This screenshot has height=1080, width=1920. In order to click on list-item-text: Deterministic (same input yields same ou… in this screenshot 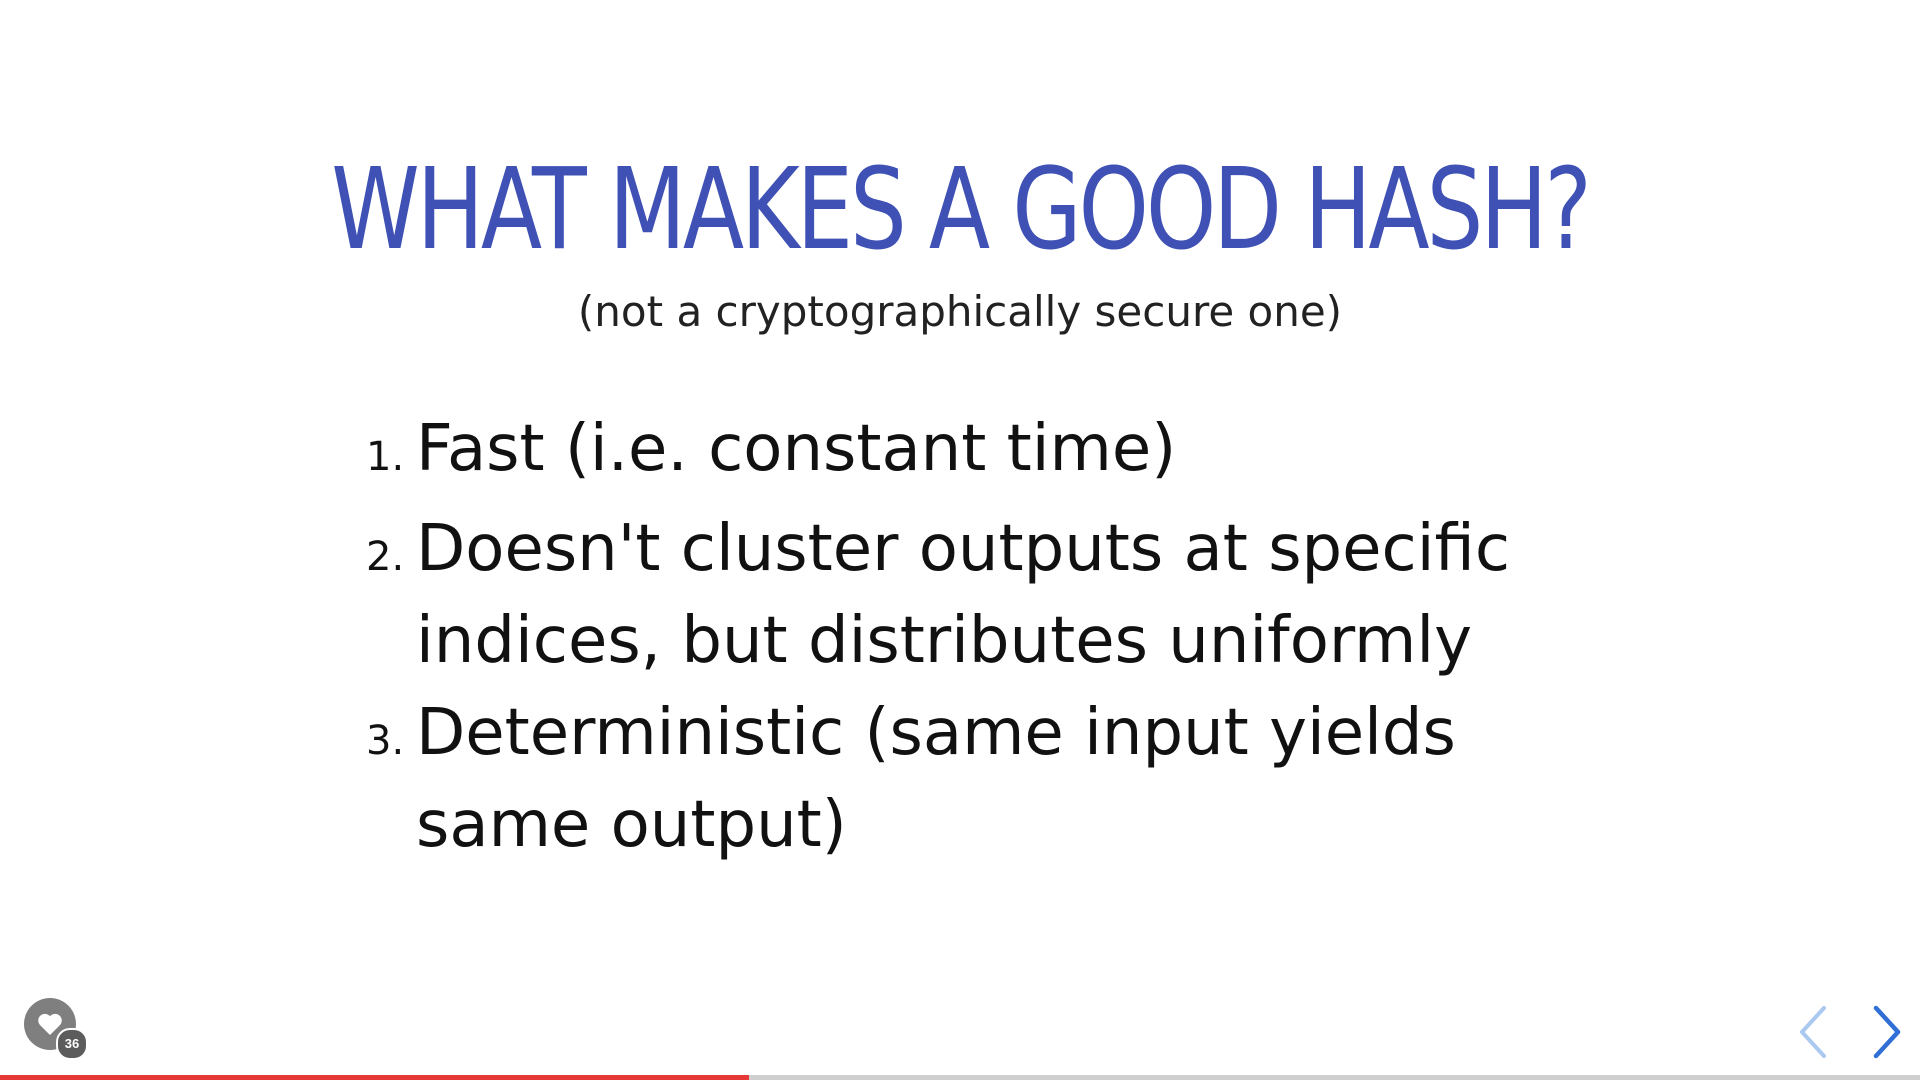, I will do `click(936, 779)`.